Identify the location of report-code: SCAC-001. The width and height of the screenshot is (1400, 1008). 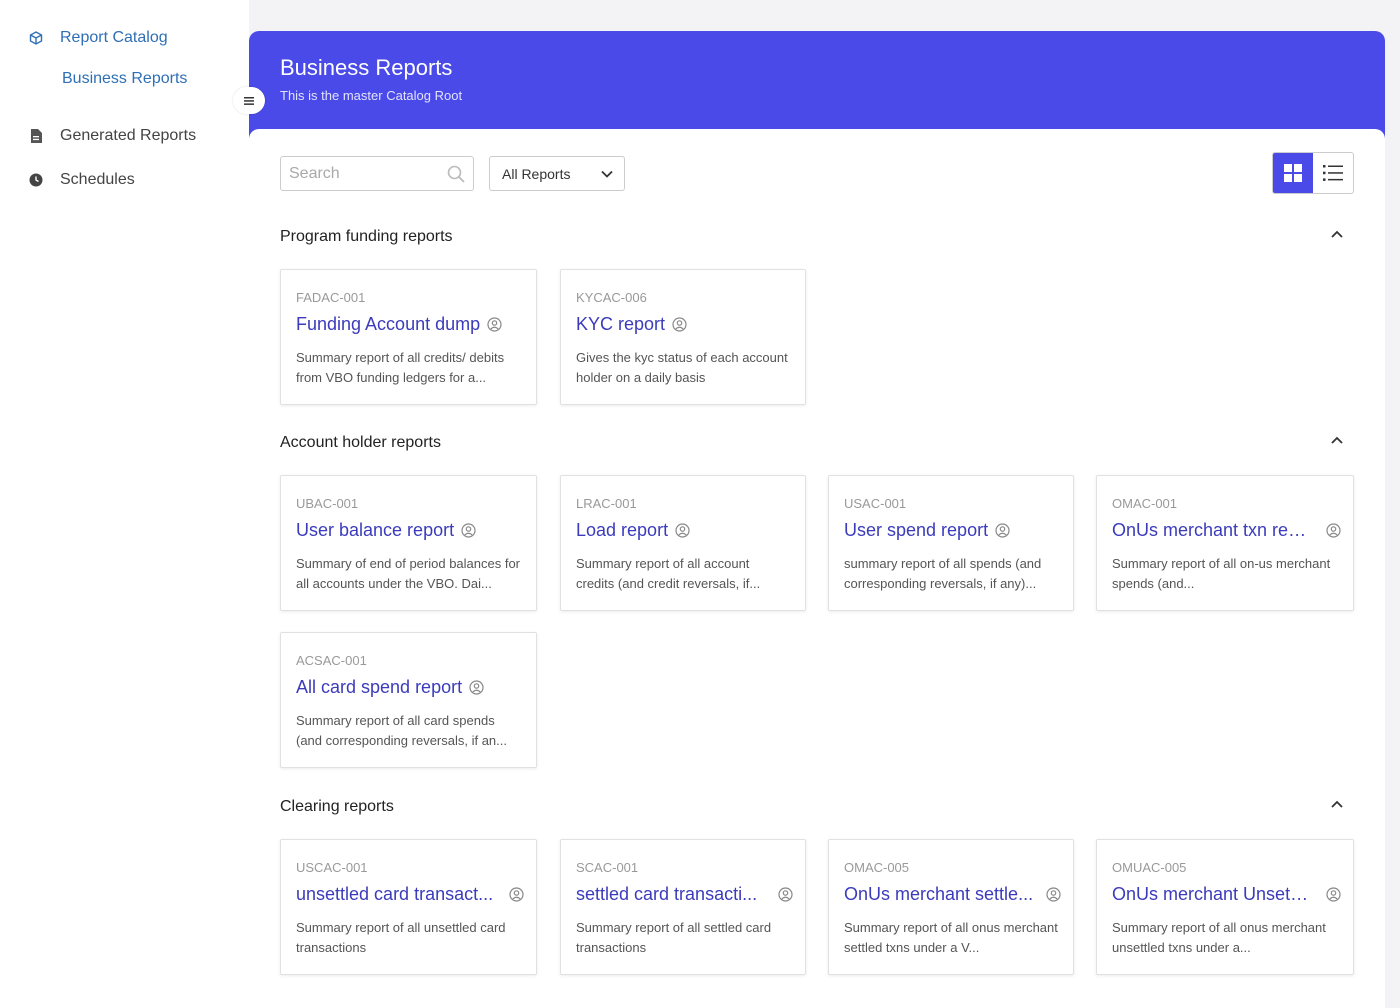
(607, 867).